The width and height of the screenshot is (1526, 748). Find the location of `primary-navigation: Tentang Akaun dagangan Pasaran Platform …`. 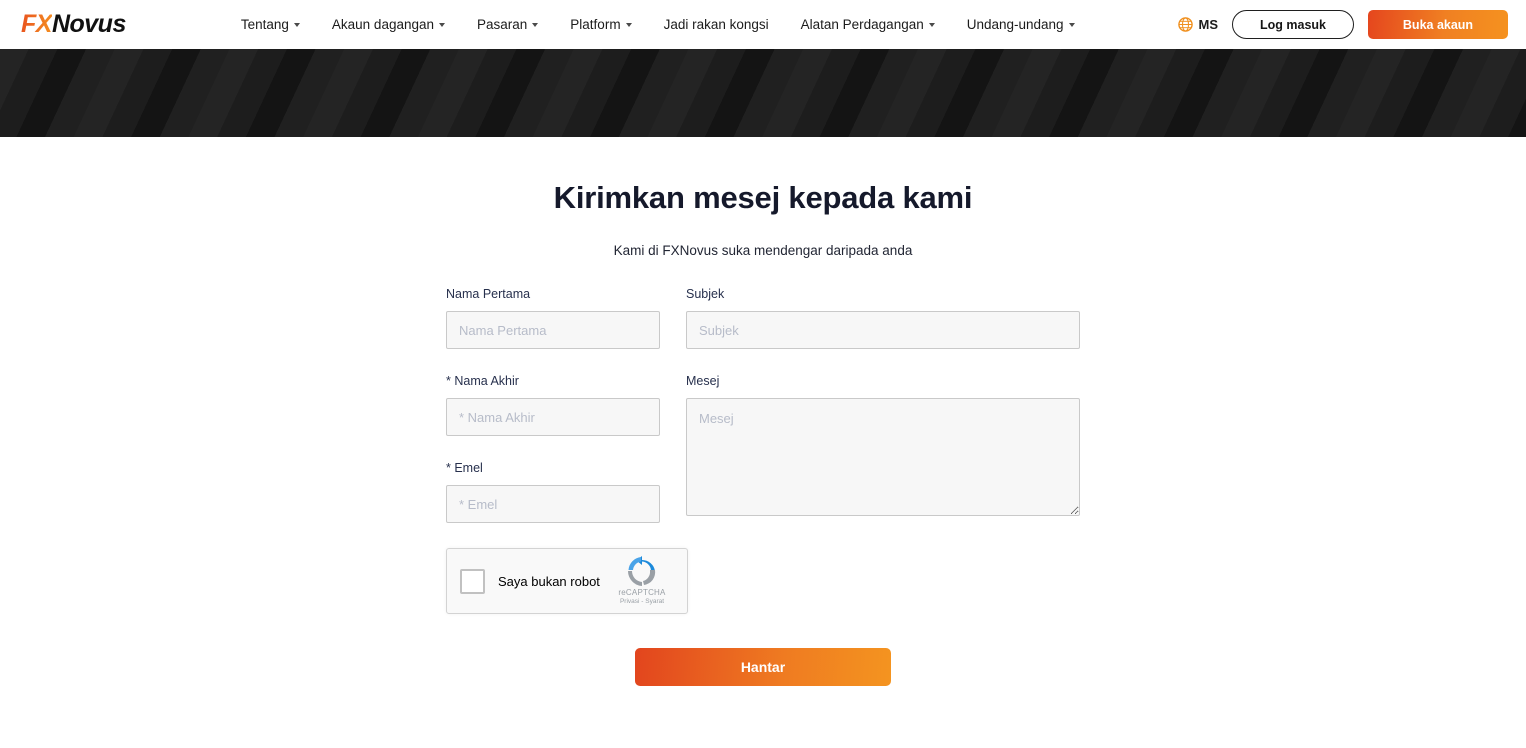

primary-navigation: Tentang Akaun dagangan Pasaran Platform … is located at coordinates (658, 24).